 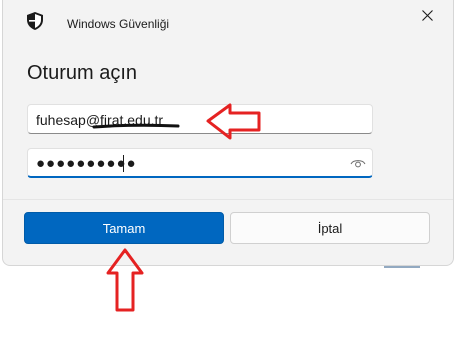 What do you see at coordinates (136, 126) in the screenshot?
I see `underline-annotation` at bounding box center [136, 126].